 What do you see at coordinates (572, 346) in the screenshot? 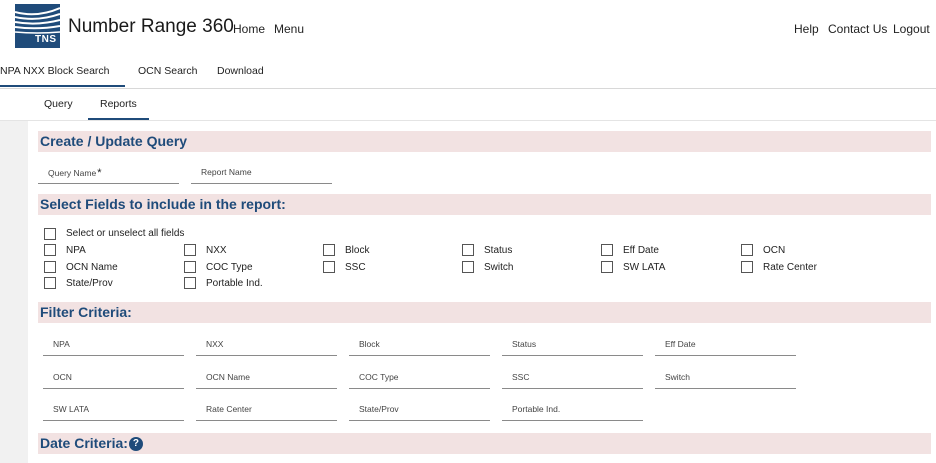
I see `filter-status-input: Status` at bounding box center [572, 346].